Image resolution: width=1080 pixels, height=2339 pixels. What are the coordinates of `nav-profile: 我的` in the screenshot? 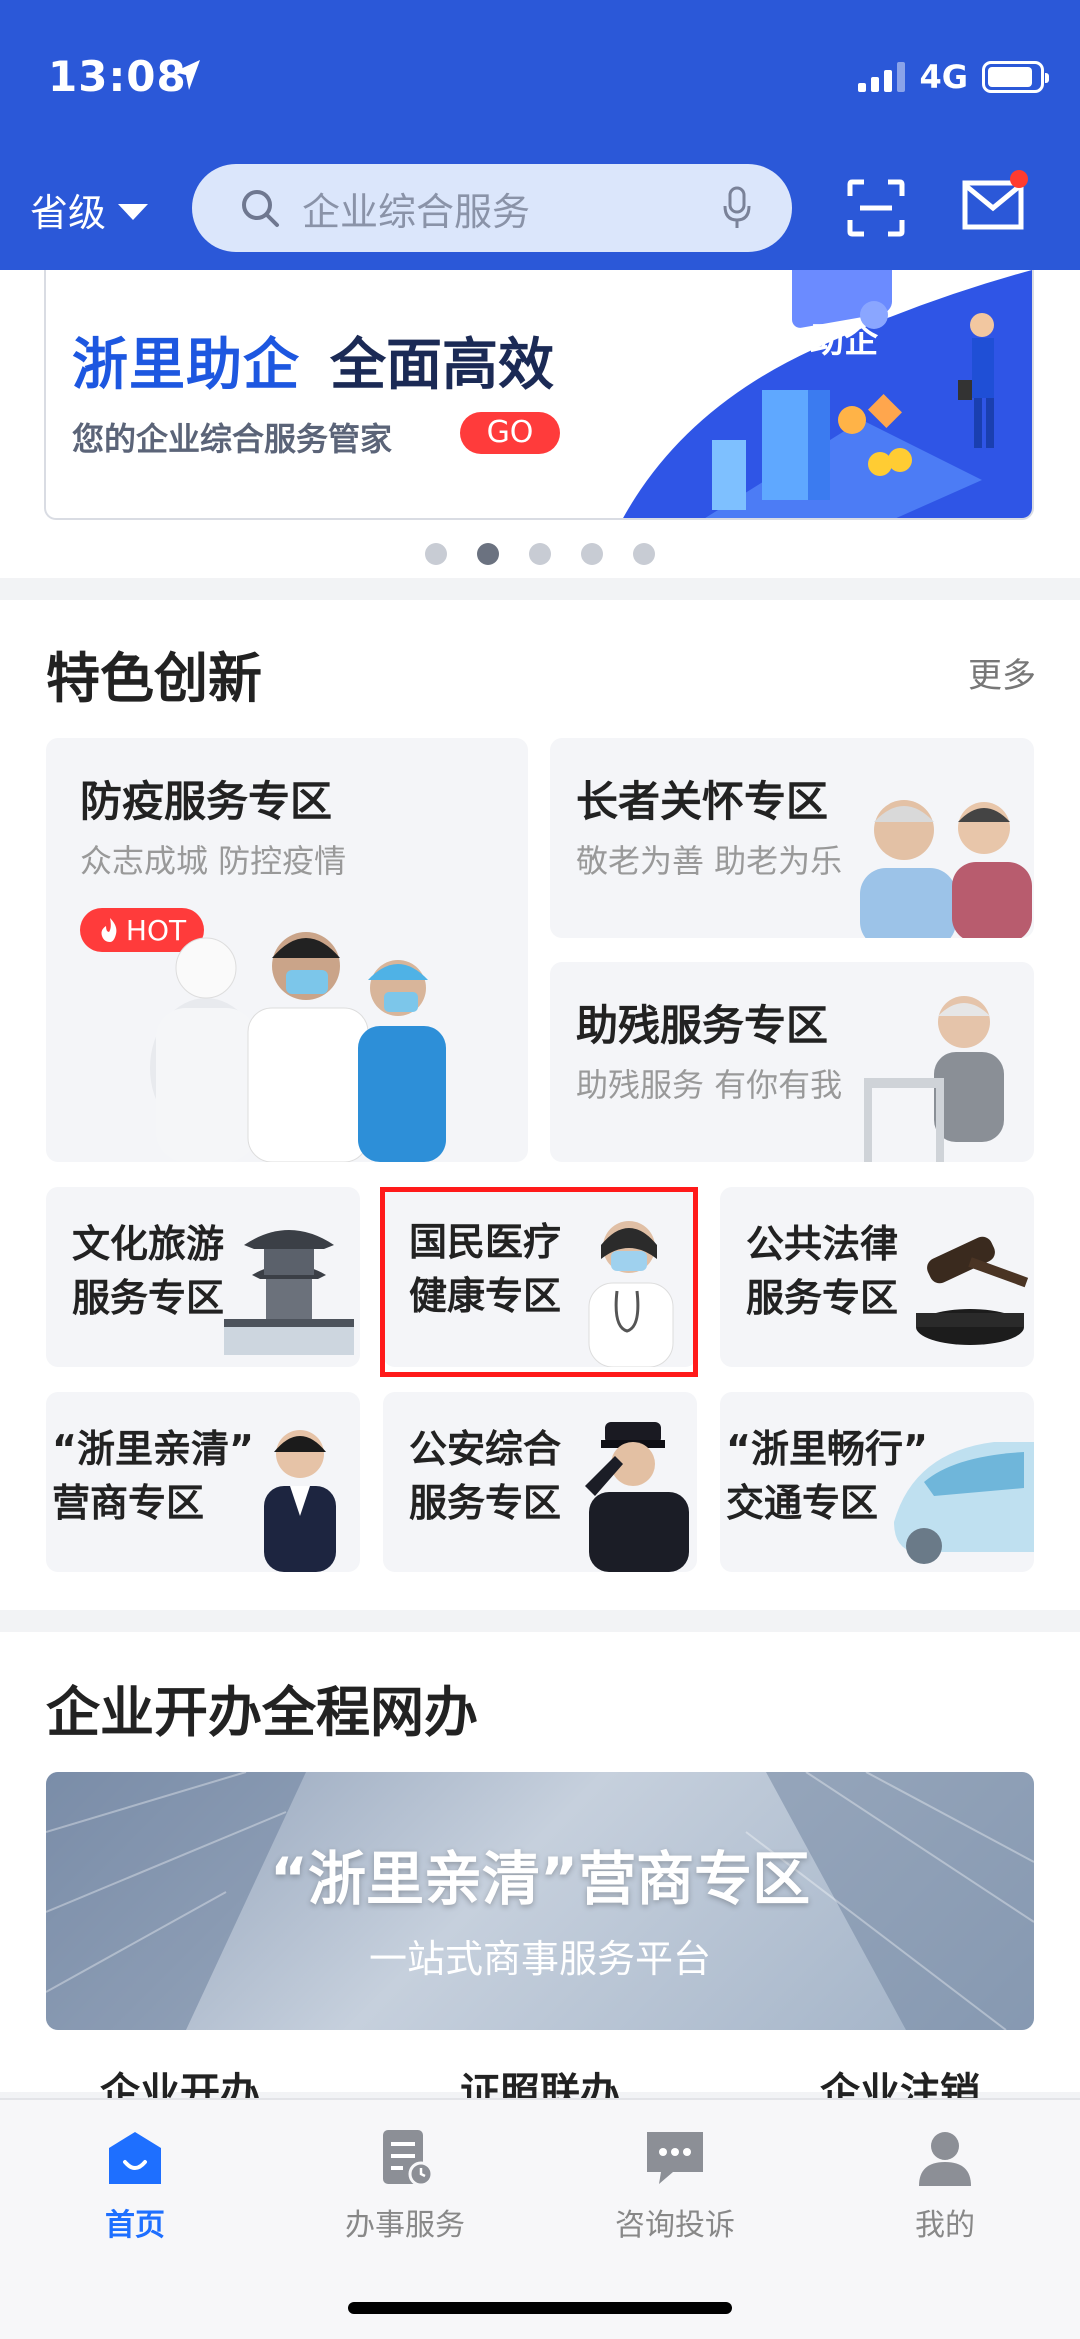 It's located at (945, 2186).